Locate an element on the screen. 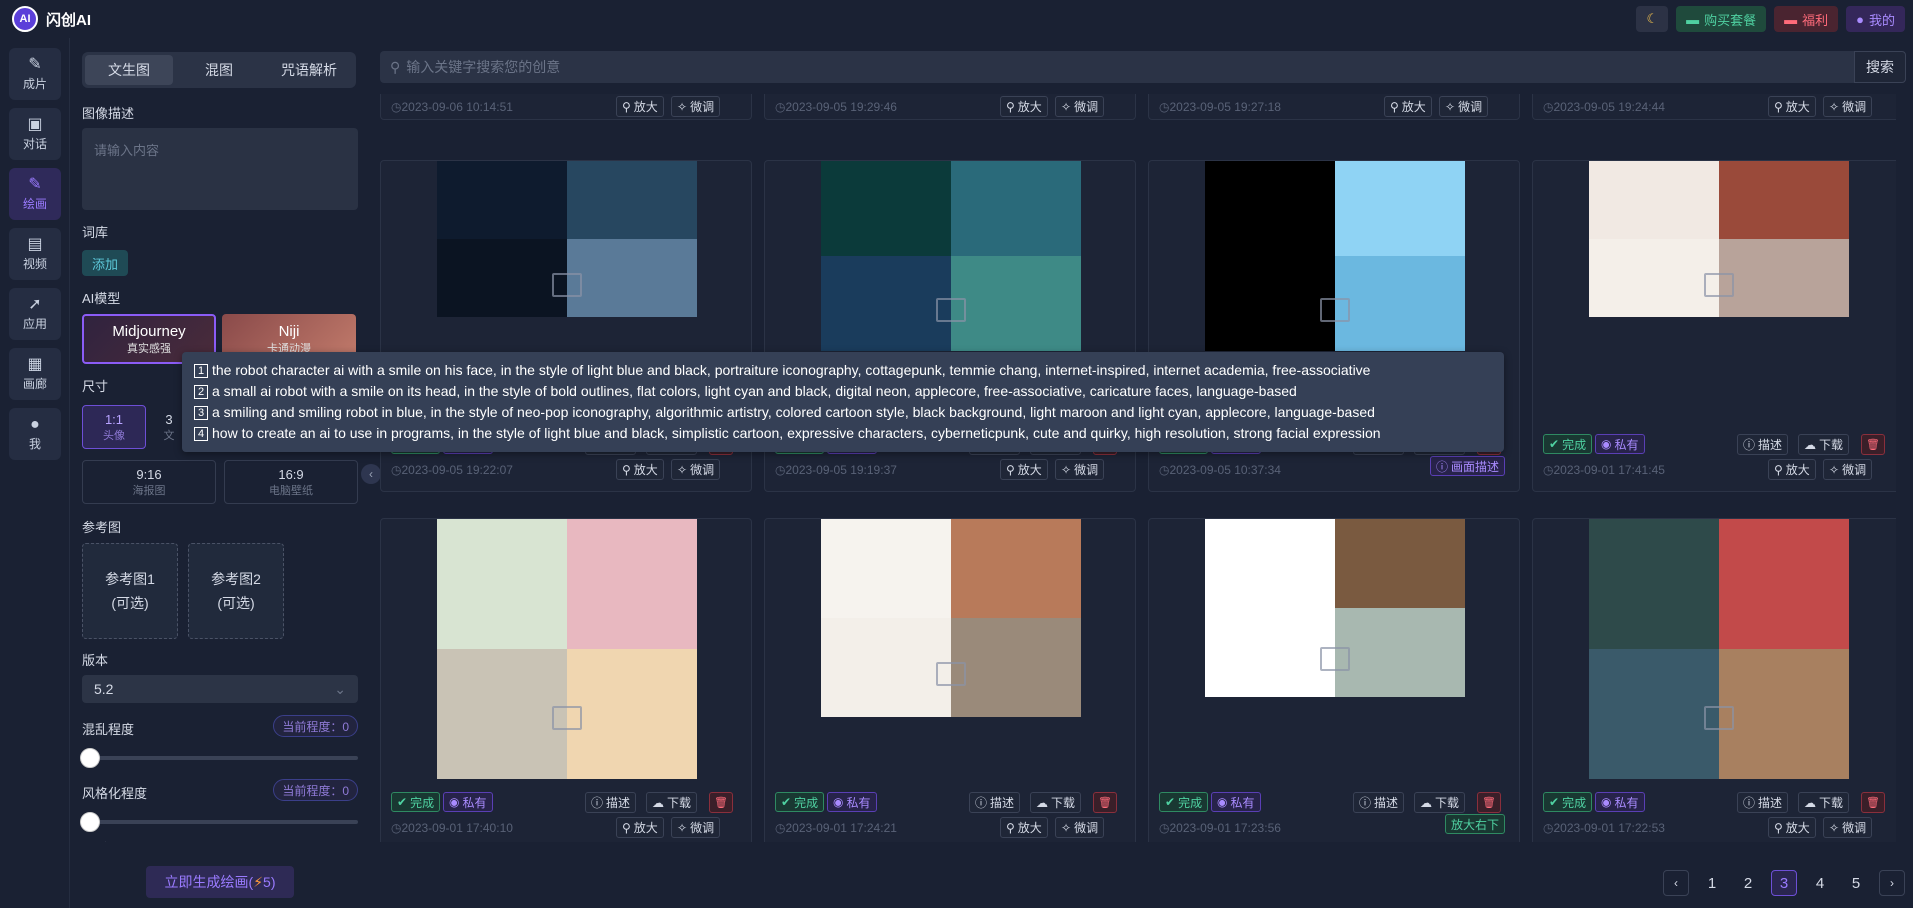 This screenshot has width=1913, height=908. ref-image-2: 参考图2 (可选) is located at coordinates (236, 591).